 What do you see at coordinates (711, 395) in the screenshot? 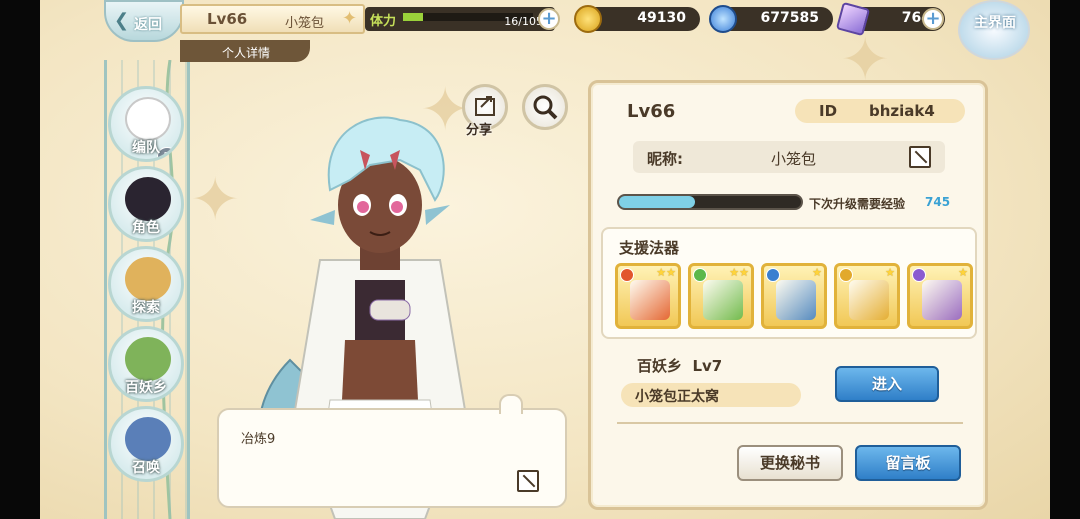
I see `village-name: 小笼包正太窝` at bounding box center [711, 395].